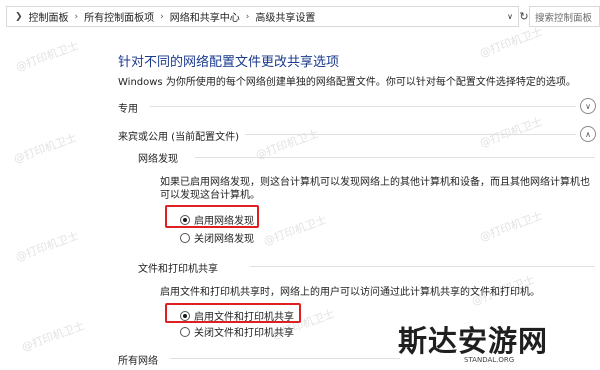  I want to click on breadcrumb: ❯ 控制面板 › 所有控制面板项 › 网络和共享中心 › 高级共享设置, so click(262, 16).